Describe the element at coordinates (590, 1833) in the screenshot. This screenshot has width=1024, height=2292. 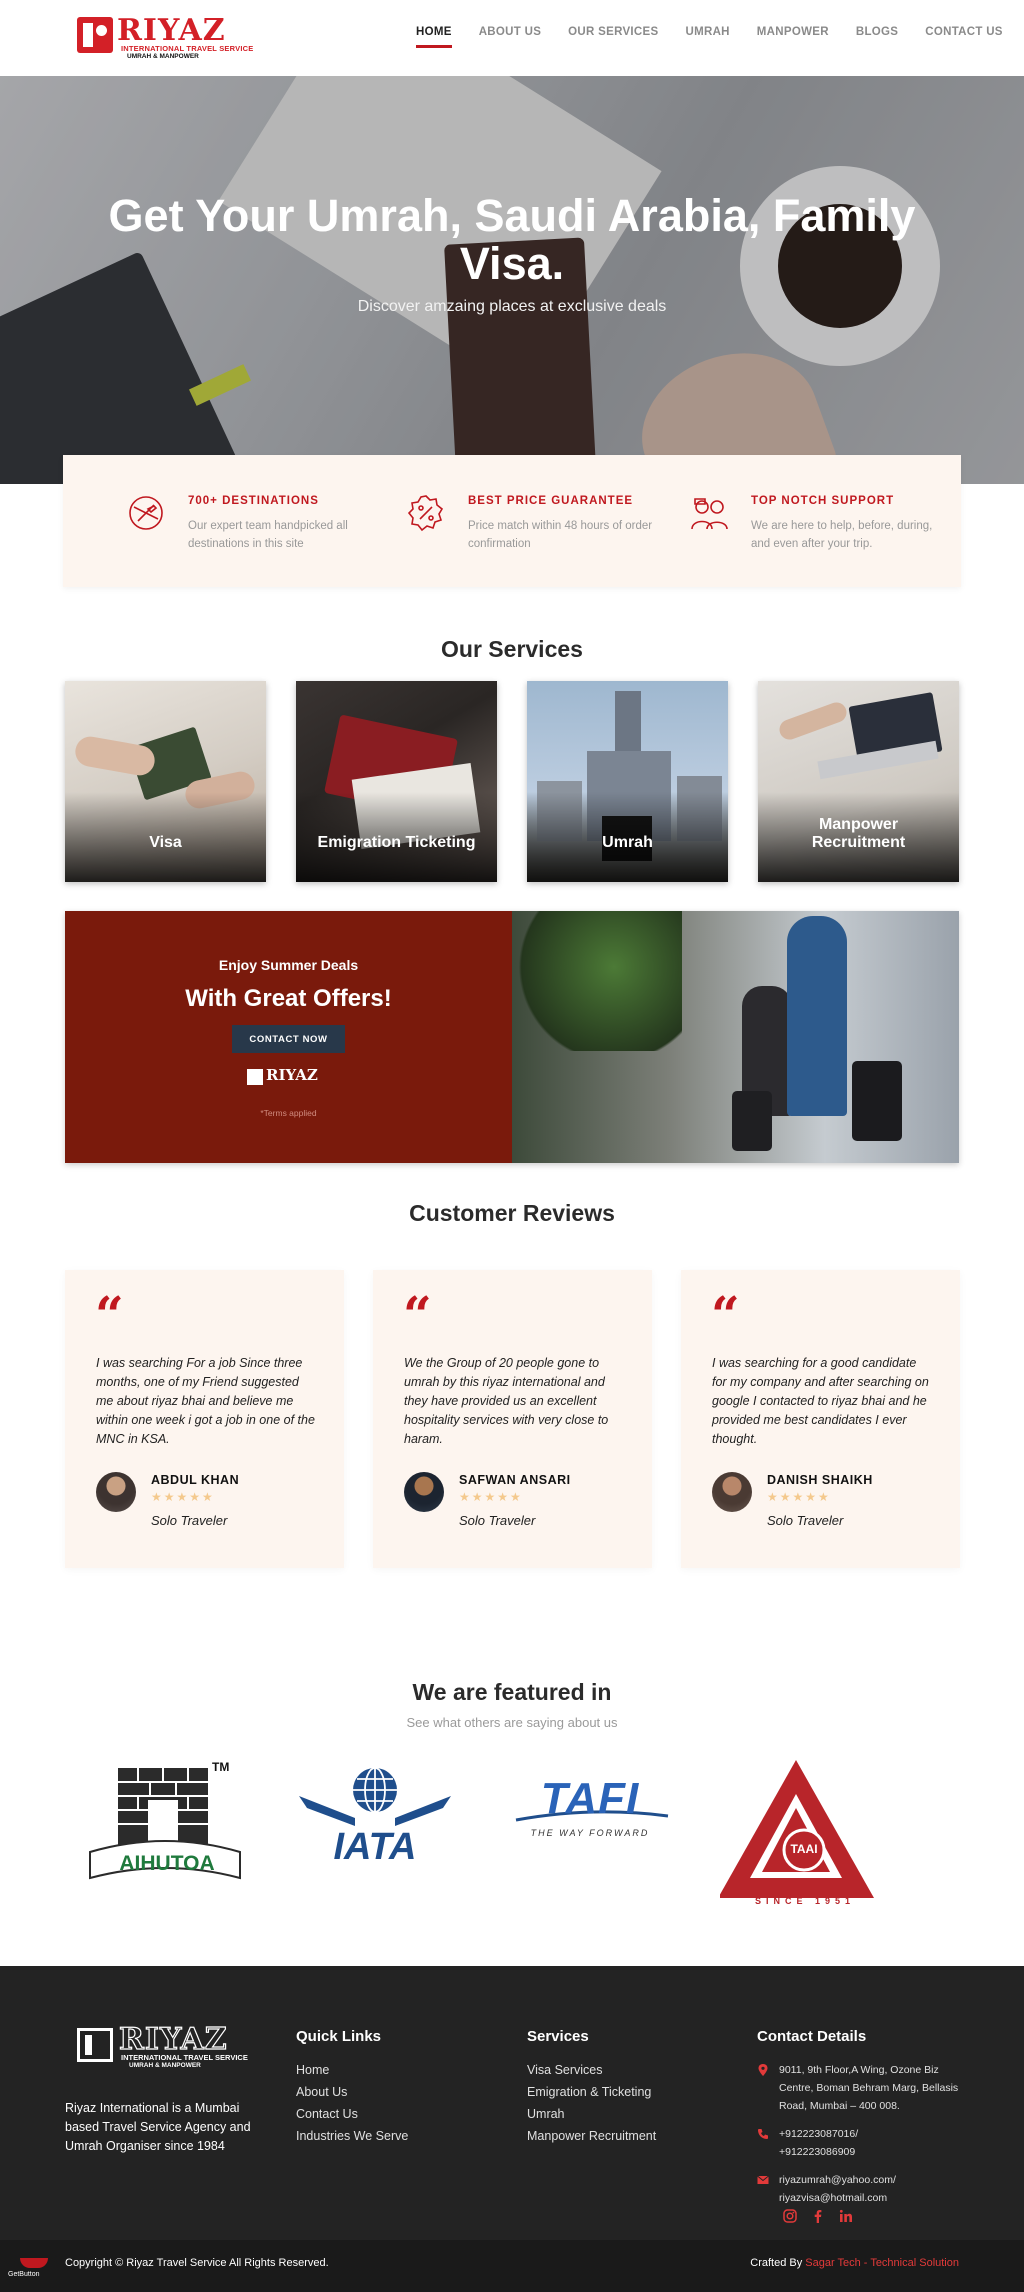
I see `tafi-tagline: THE WAY FORWARD` at that location.